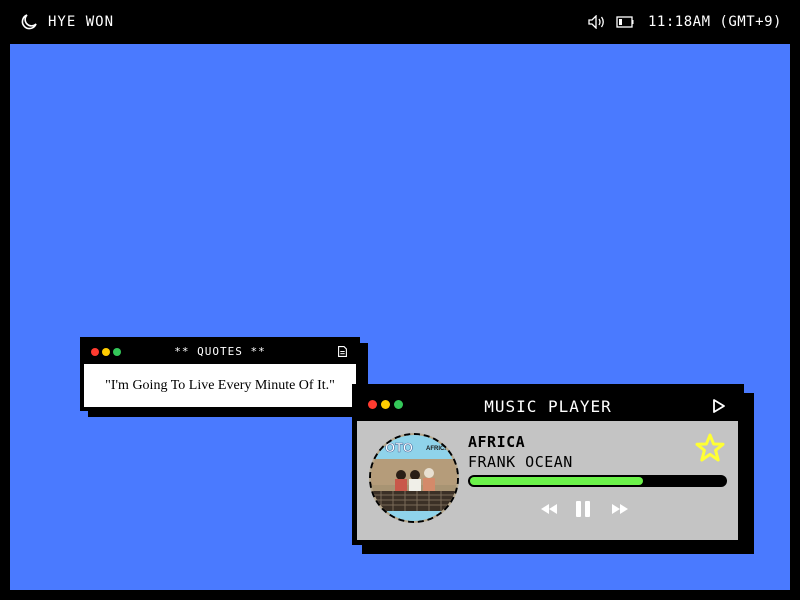 This screenshot has width=800, height=600. Describe the element at coordinates (220, 385) in the screenshot. I see `quote-text: "I'm Going To Live Every Minute Of It."` at that location.